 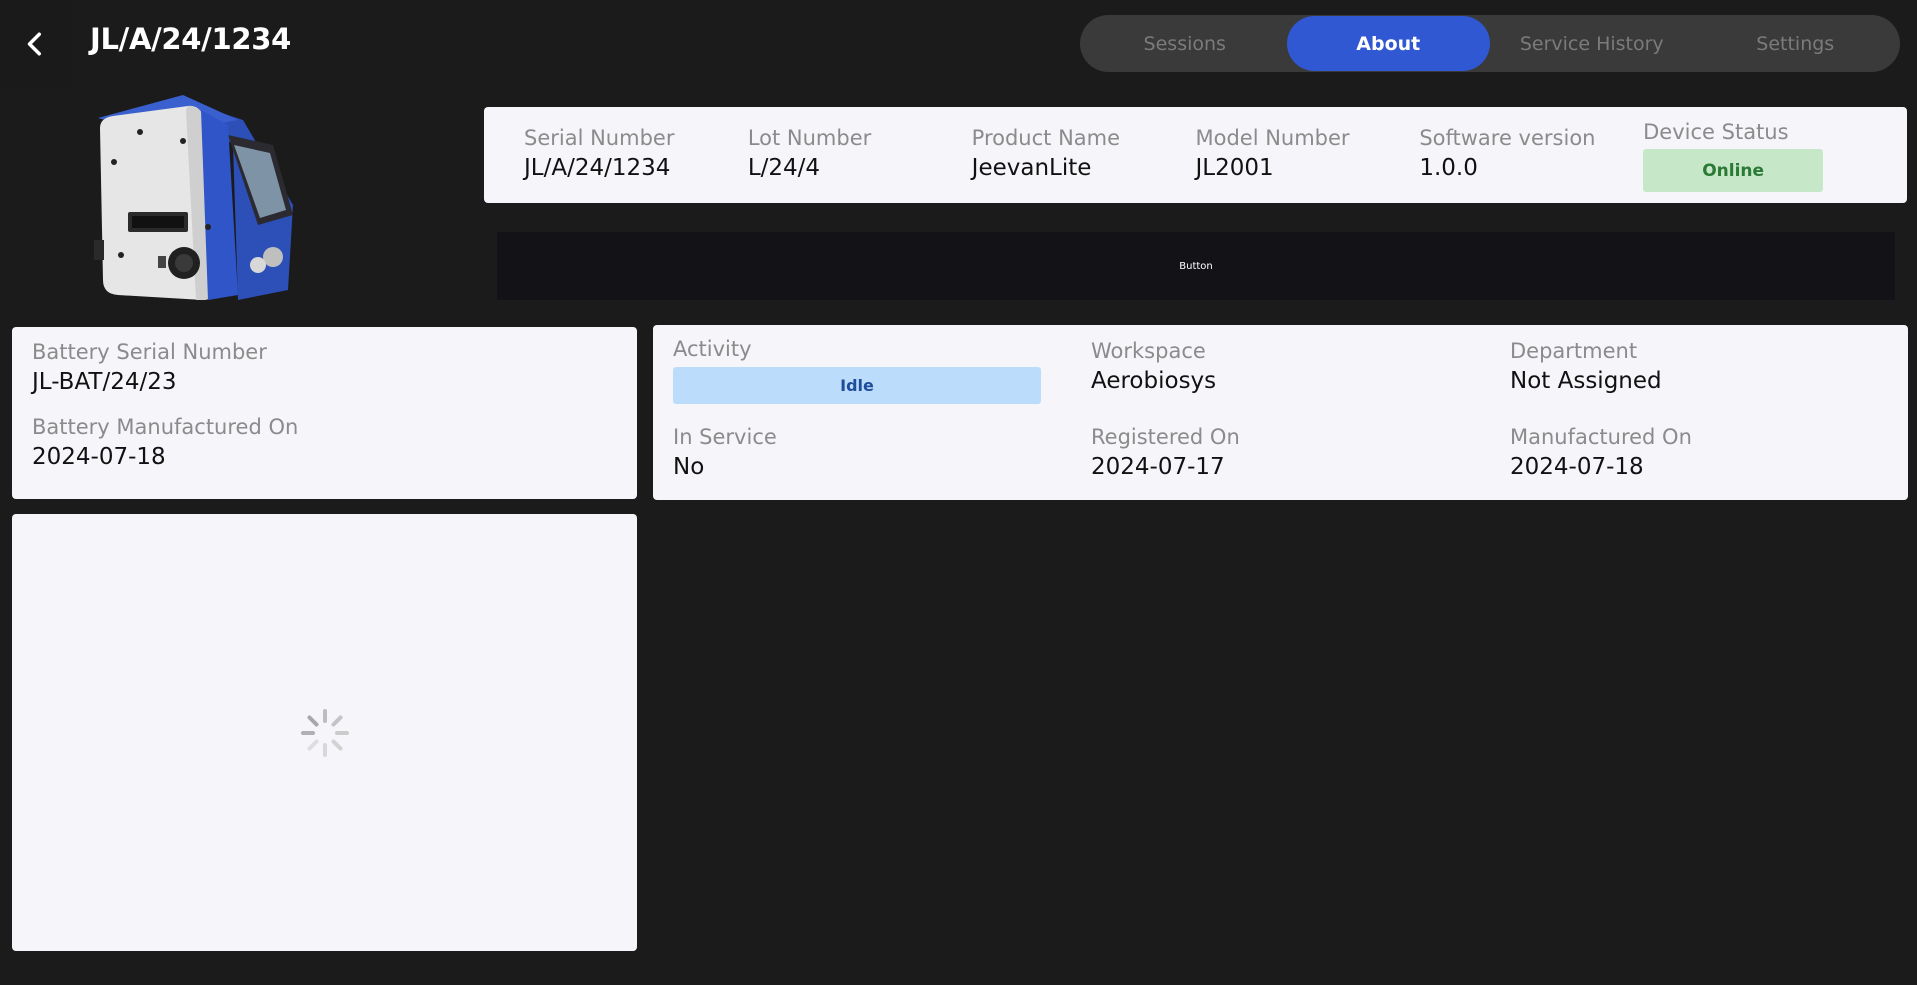 I want to click on product-name-field: Product Name JeevanLite, so click(x=1084, y=155).